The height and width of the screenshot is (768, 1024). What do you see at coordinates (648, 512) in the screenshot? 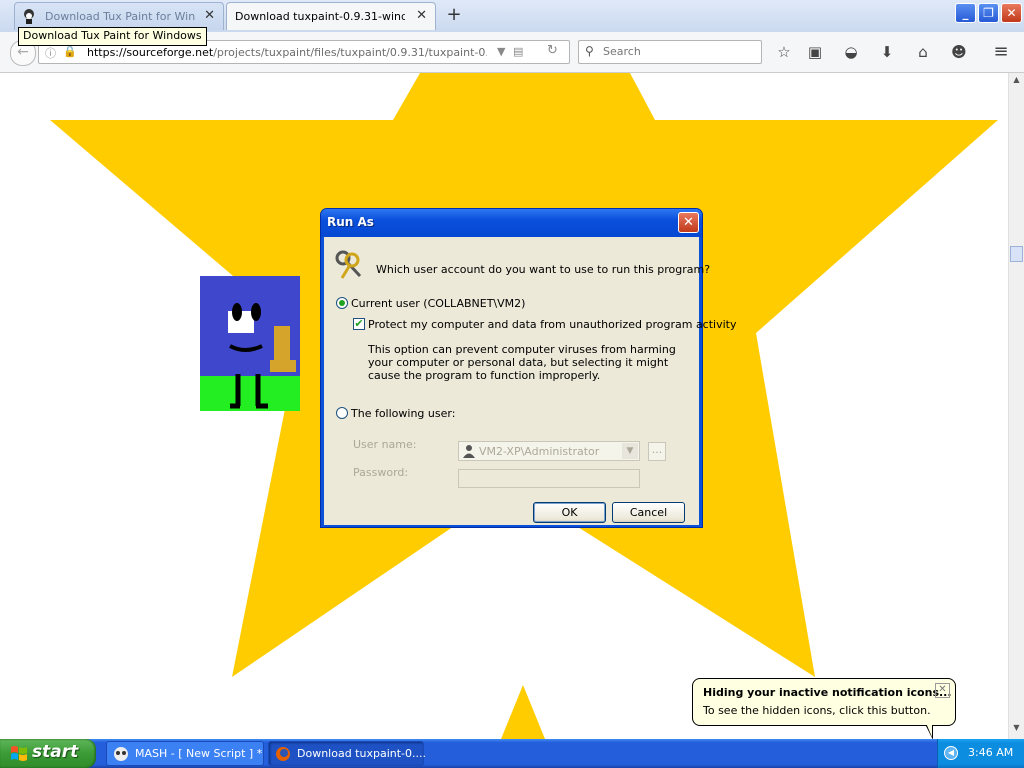
I see `cancel-button: Cancel` at bounding box center [648, 512].